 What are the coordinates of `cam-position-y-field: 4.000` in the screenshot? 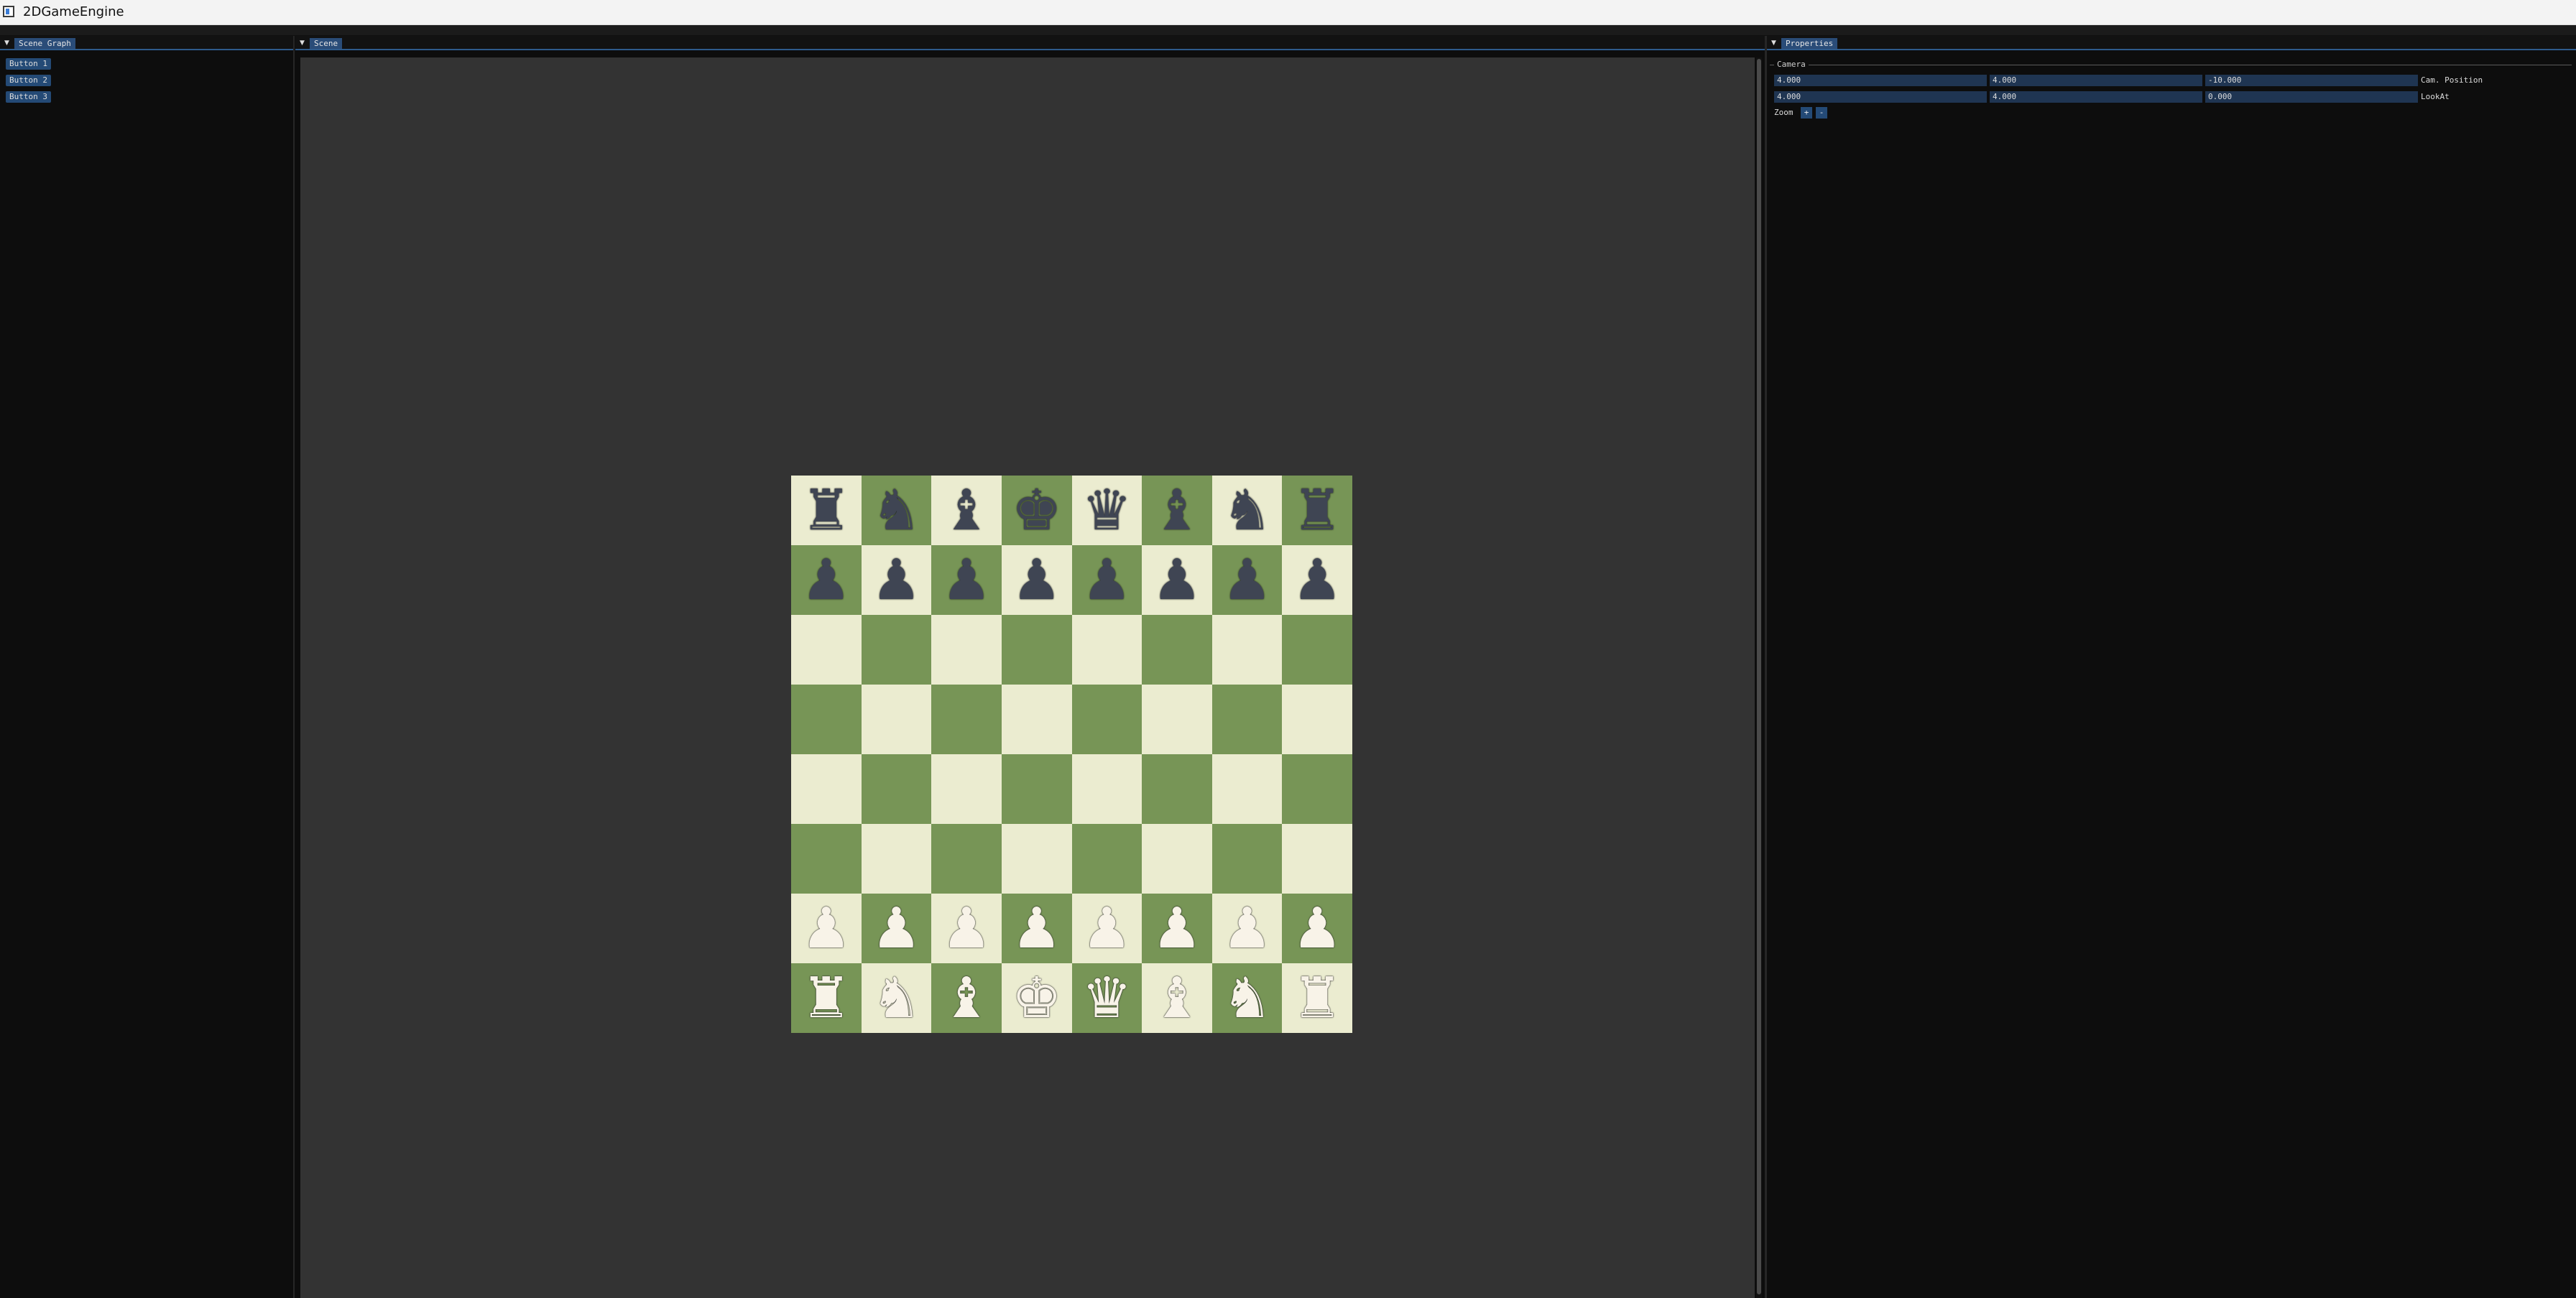 It's located at (2096, 80).